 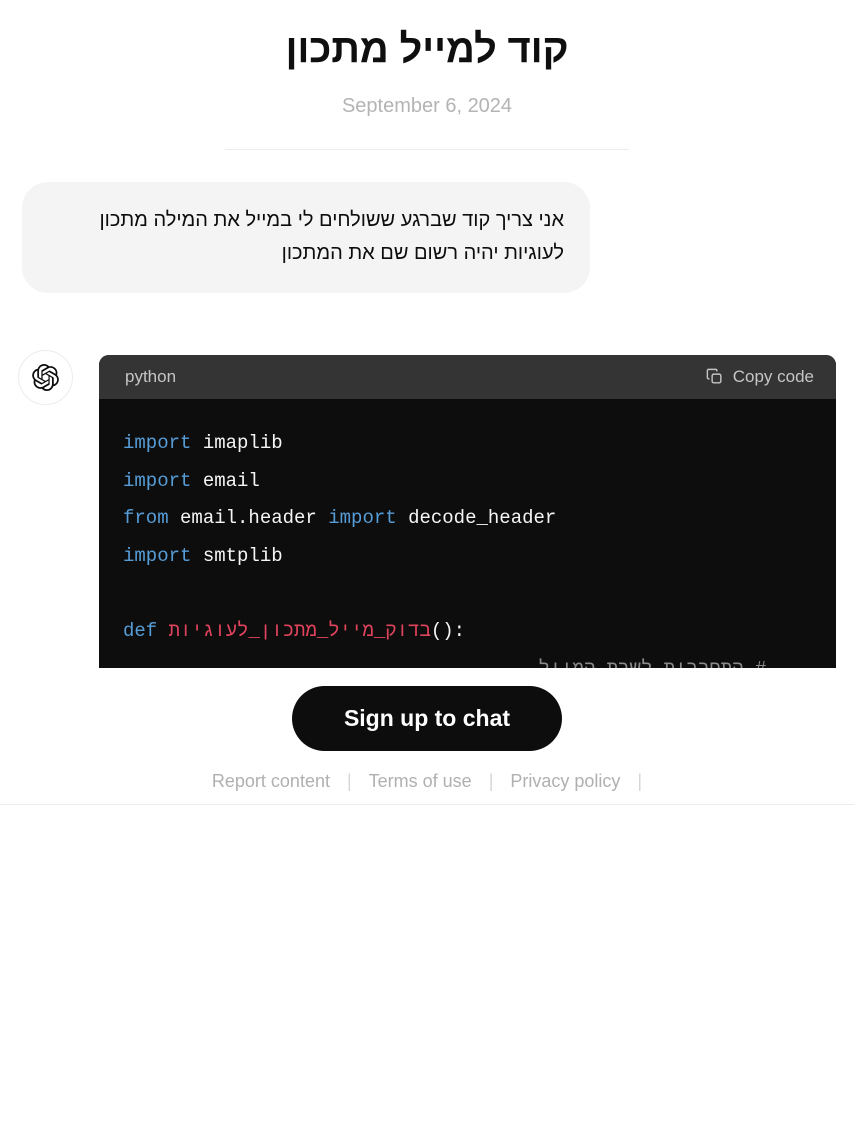 What do you see at coordinates (427, 75) in the screenshot?
I see `page-header: קוד למייל מתכון September 6, 2024` at bounding box center [427, 75].